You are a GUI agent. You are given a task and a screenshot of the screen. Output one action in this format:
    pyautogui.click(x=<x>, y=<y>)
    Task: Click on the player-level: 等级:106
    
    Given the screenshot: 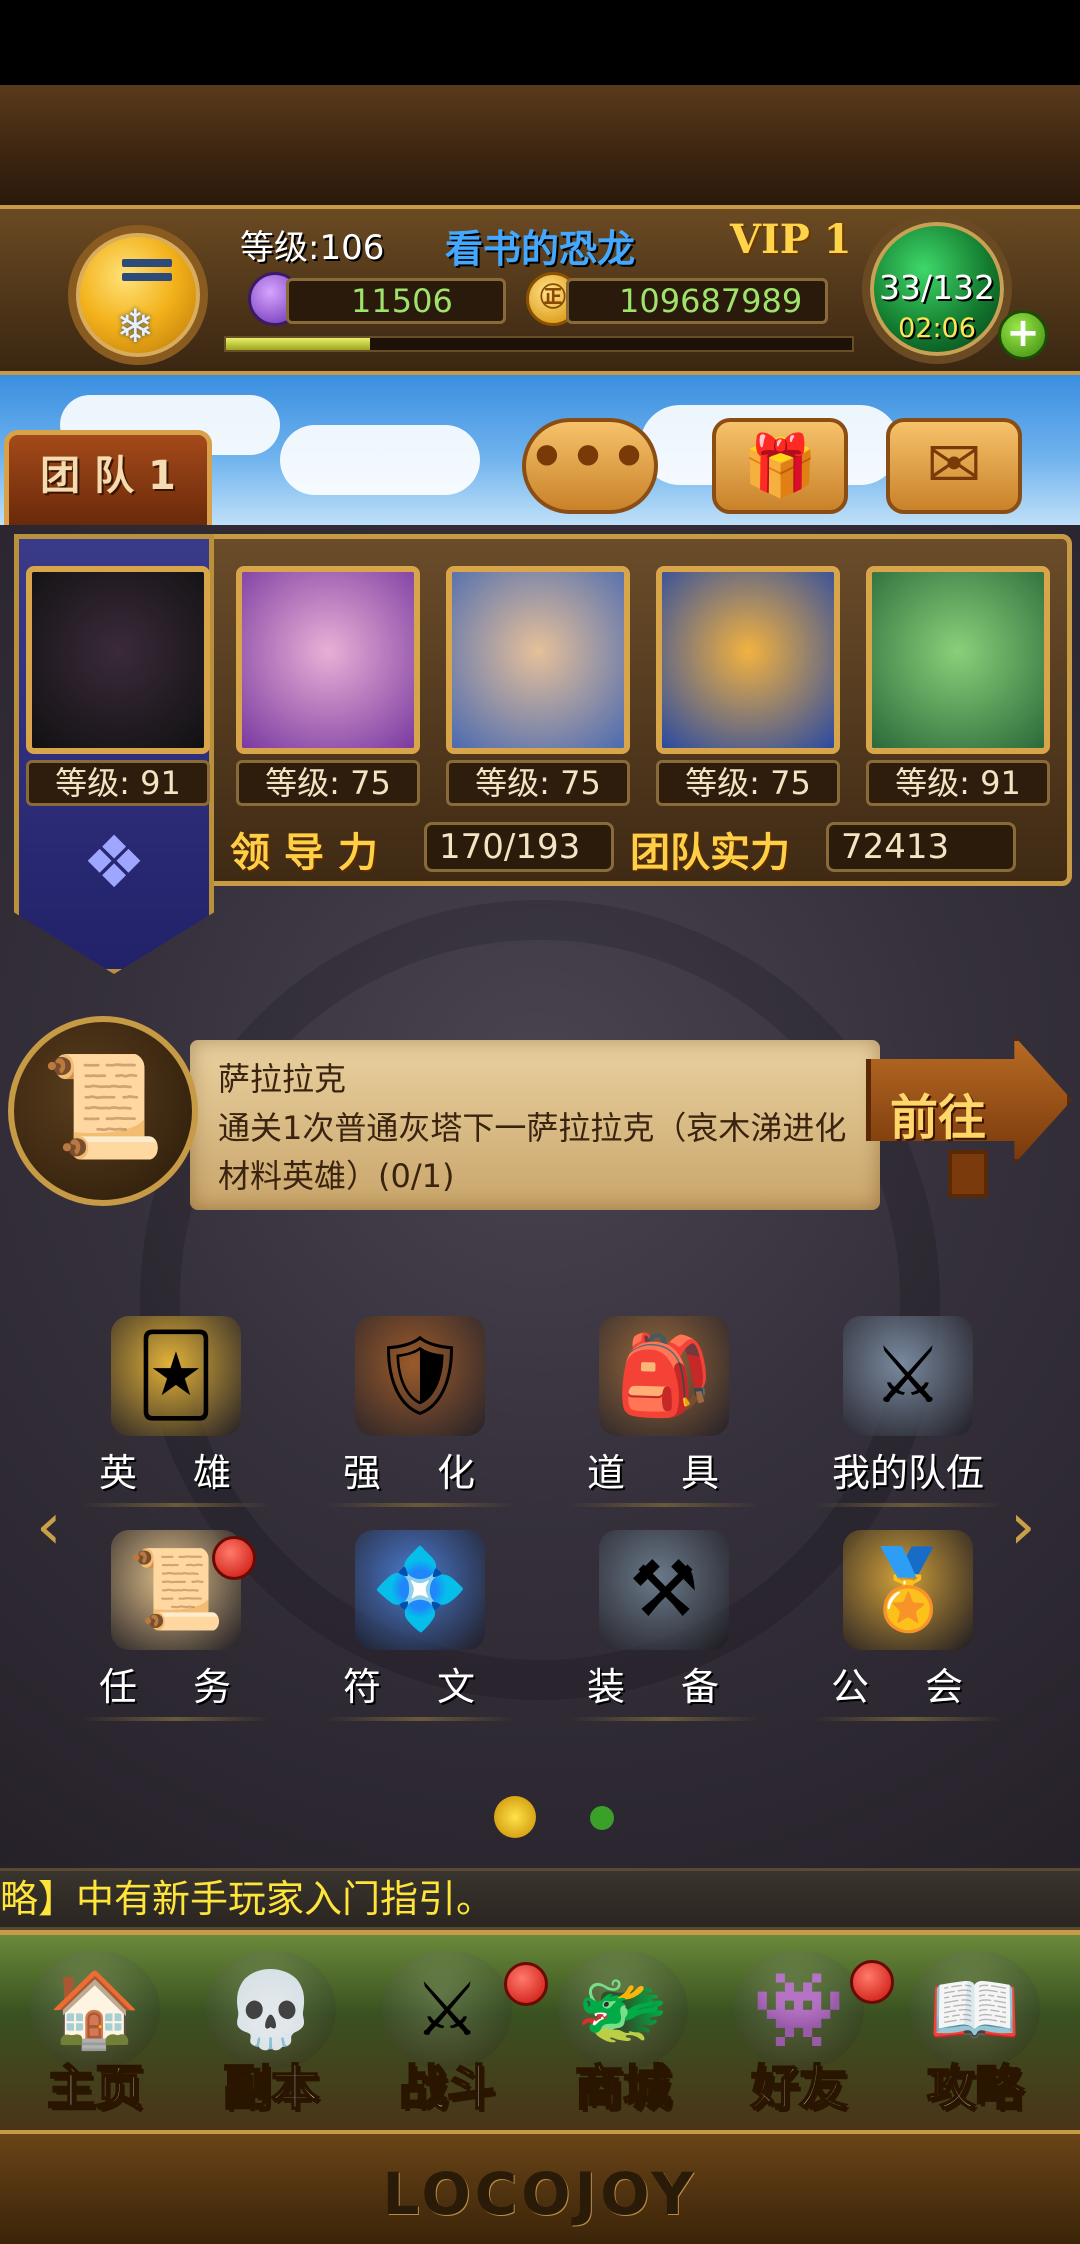 What is the action you would take?
    pyautogui.click(x=312, y=248)
    